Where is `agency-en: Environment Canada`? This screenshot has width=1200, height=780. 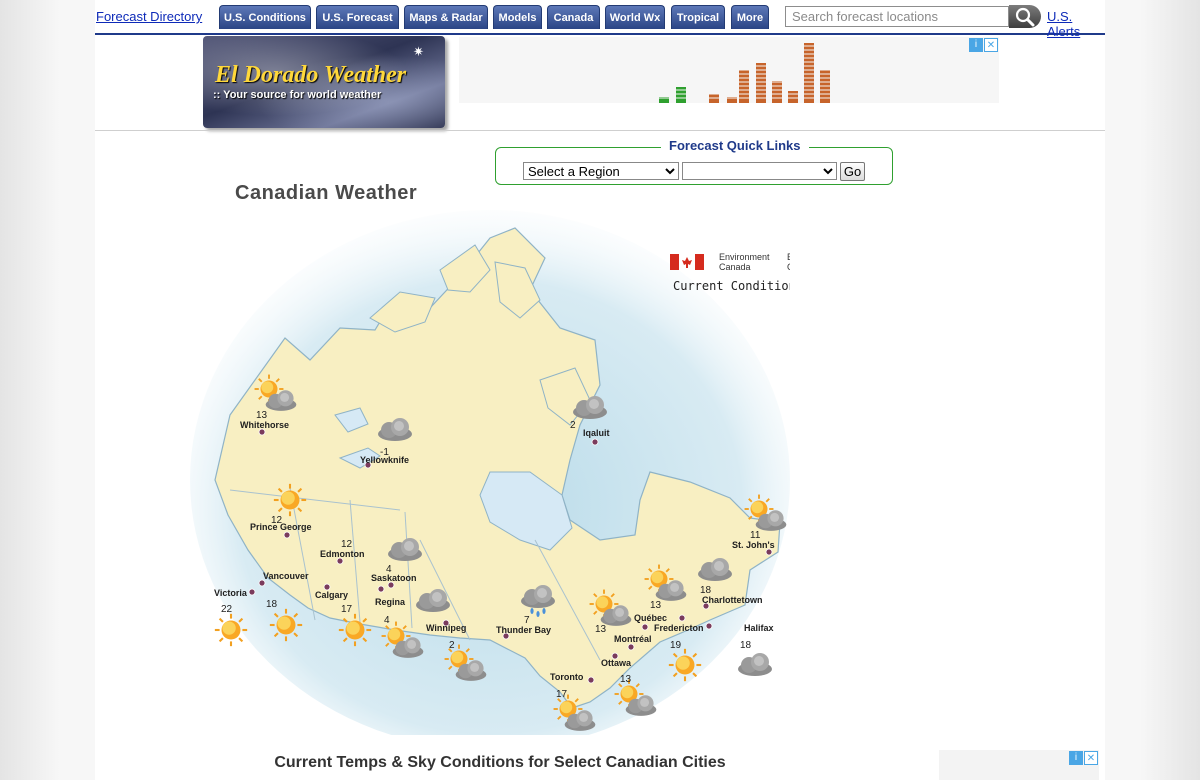 agency-en: Environment Canada is located at coordinates (744, 262).